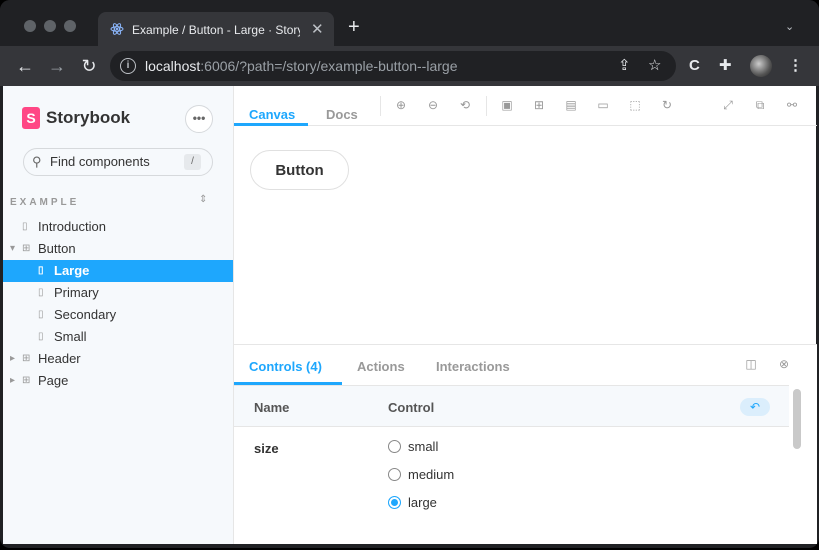 Image resolution: width=819 pixels, height=550 pixels. Describe the element at coordinates (266, 448) in the screenshot. I see `arg-name-size: size` at that location.